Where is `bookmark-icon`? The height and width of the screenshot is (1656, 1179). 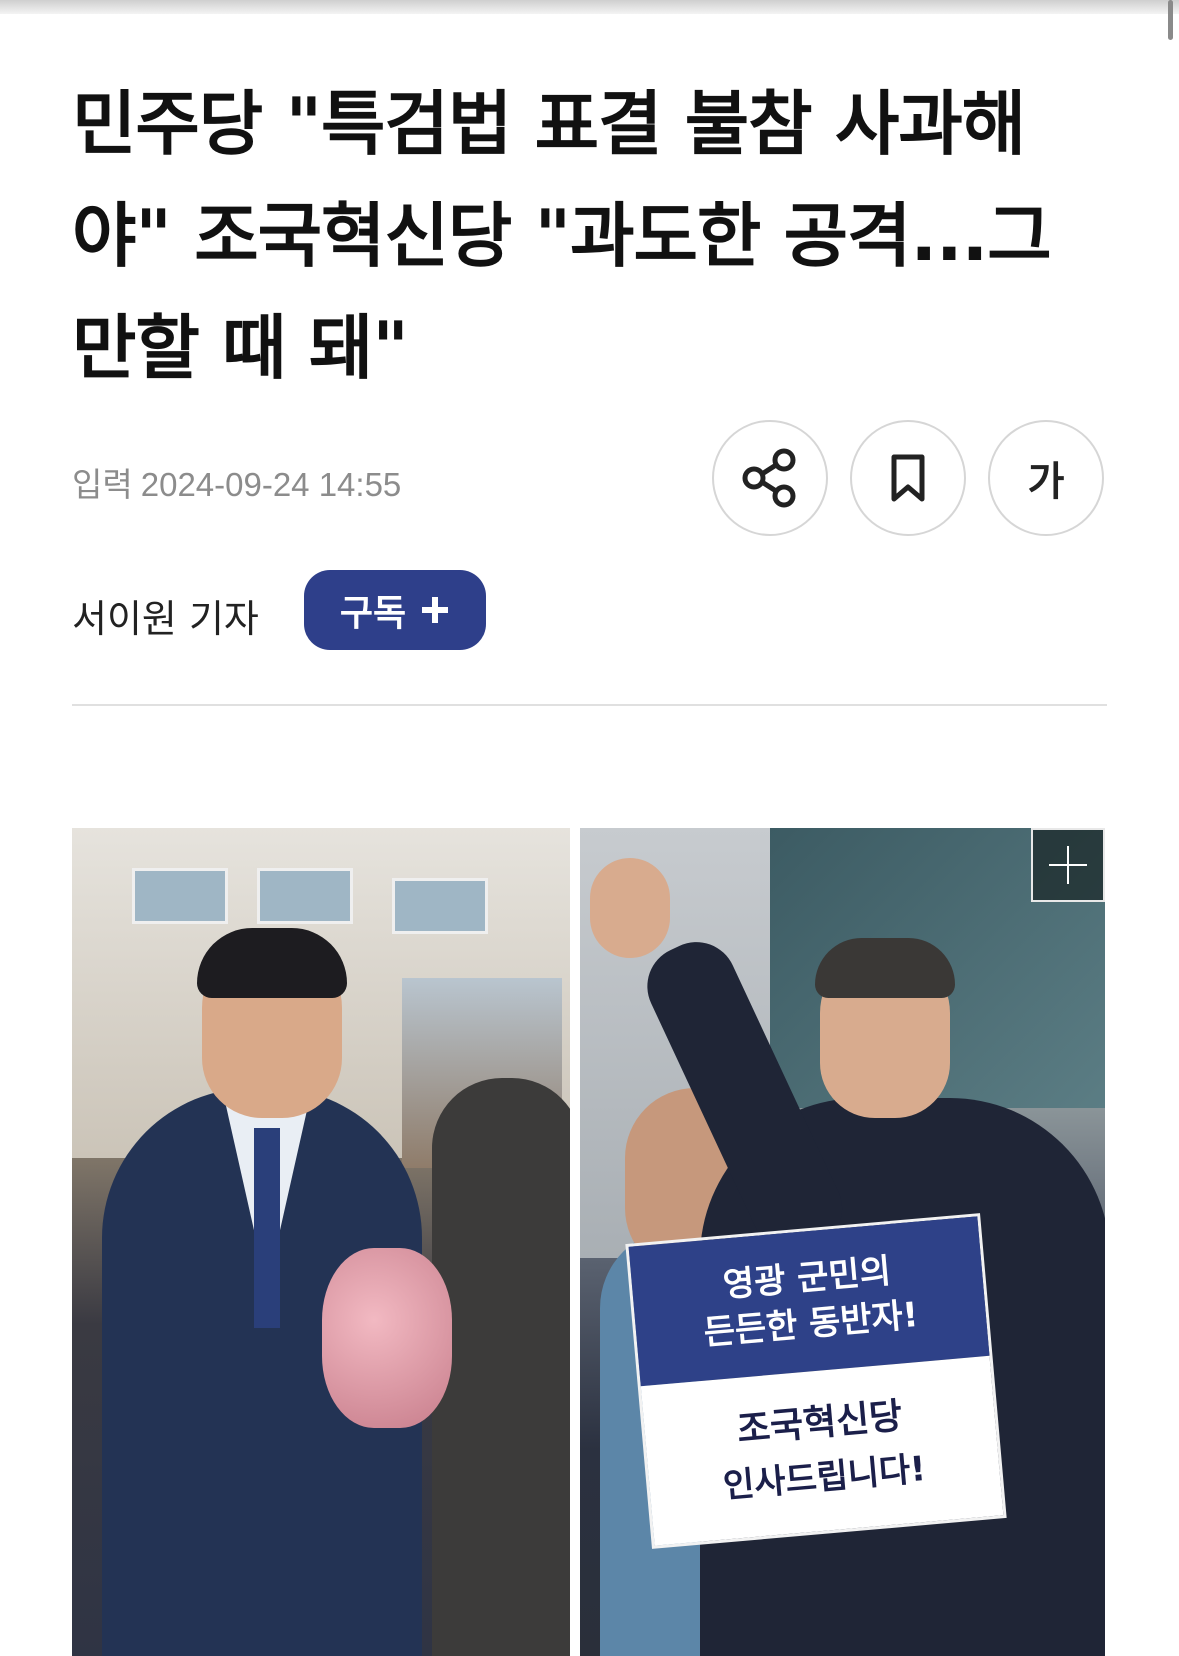
bookmark-icon is located at coordinates (908, 478).